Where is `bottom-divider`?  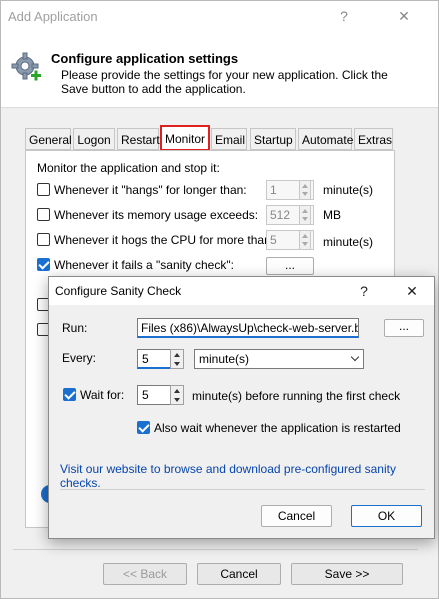
bottom-divider is located at coordinates (215, 549).